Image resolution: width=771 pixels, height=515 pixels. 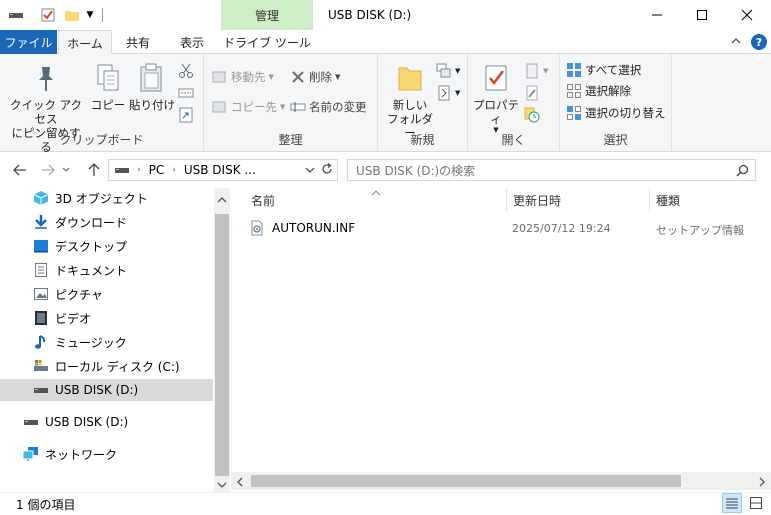 What do you see at coordinates (310, 171) in the screenshot?
I see `address-dropdown-chevron-icon` at bounding box center [310, 171].